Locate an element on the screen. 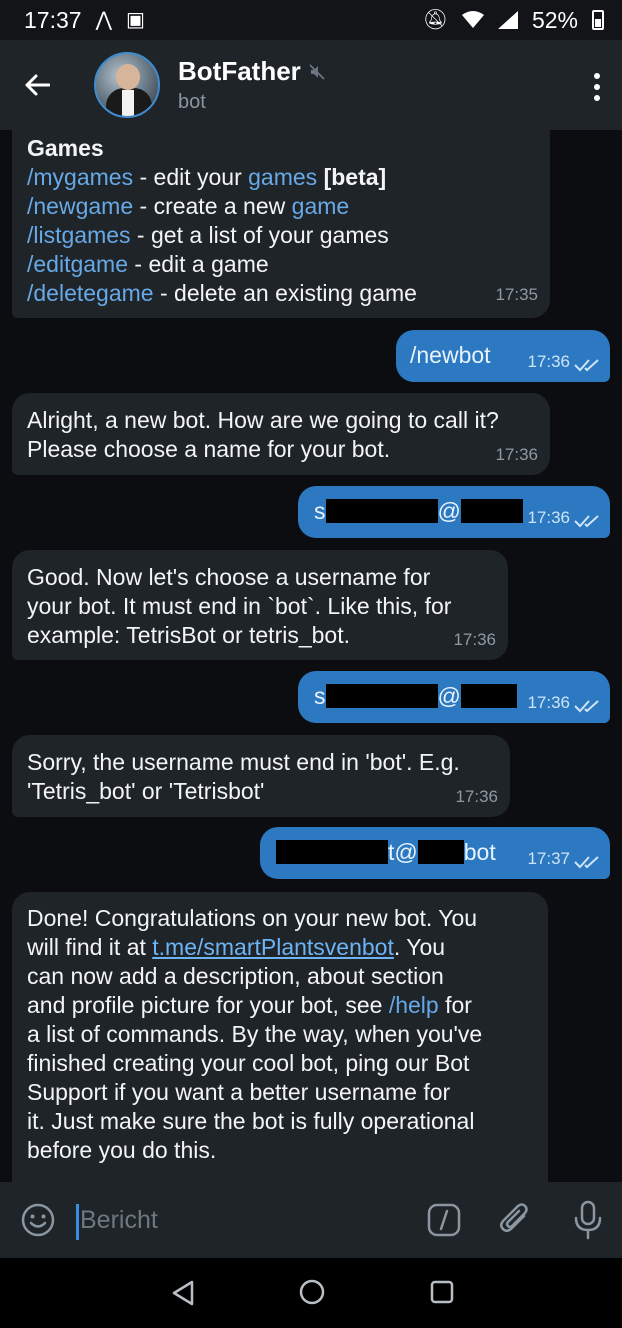 Image resolution: width=622 pixels, height=1328 pixels. nav-back-icon is located at coordinates (183, 1293).